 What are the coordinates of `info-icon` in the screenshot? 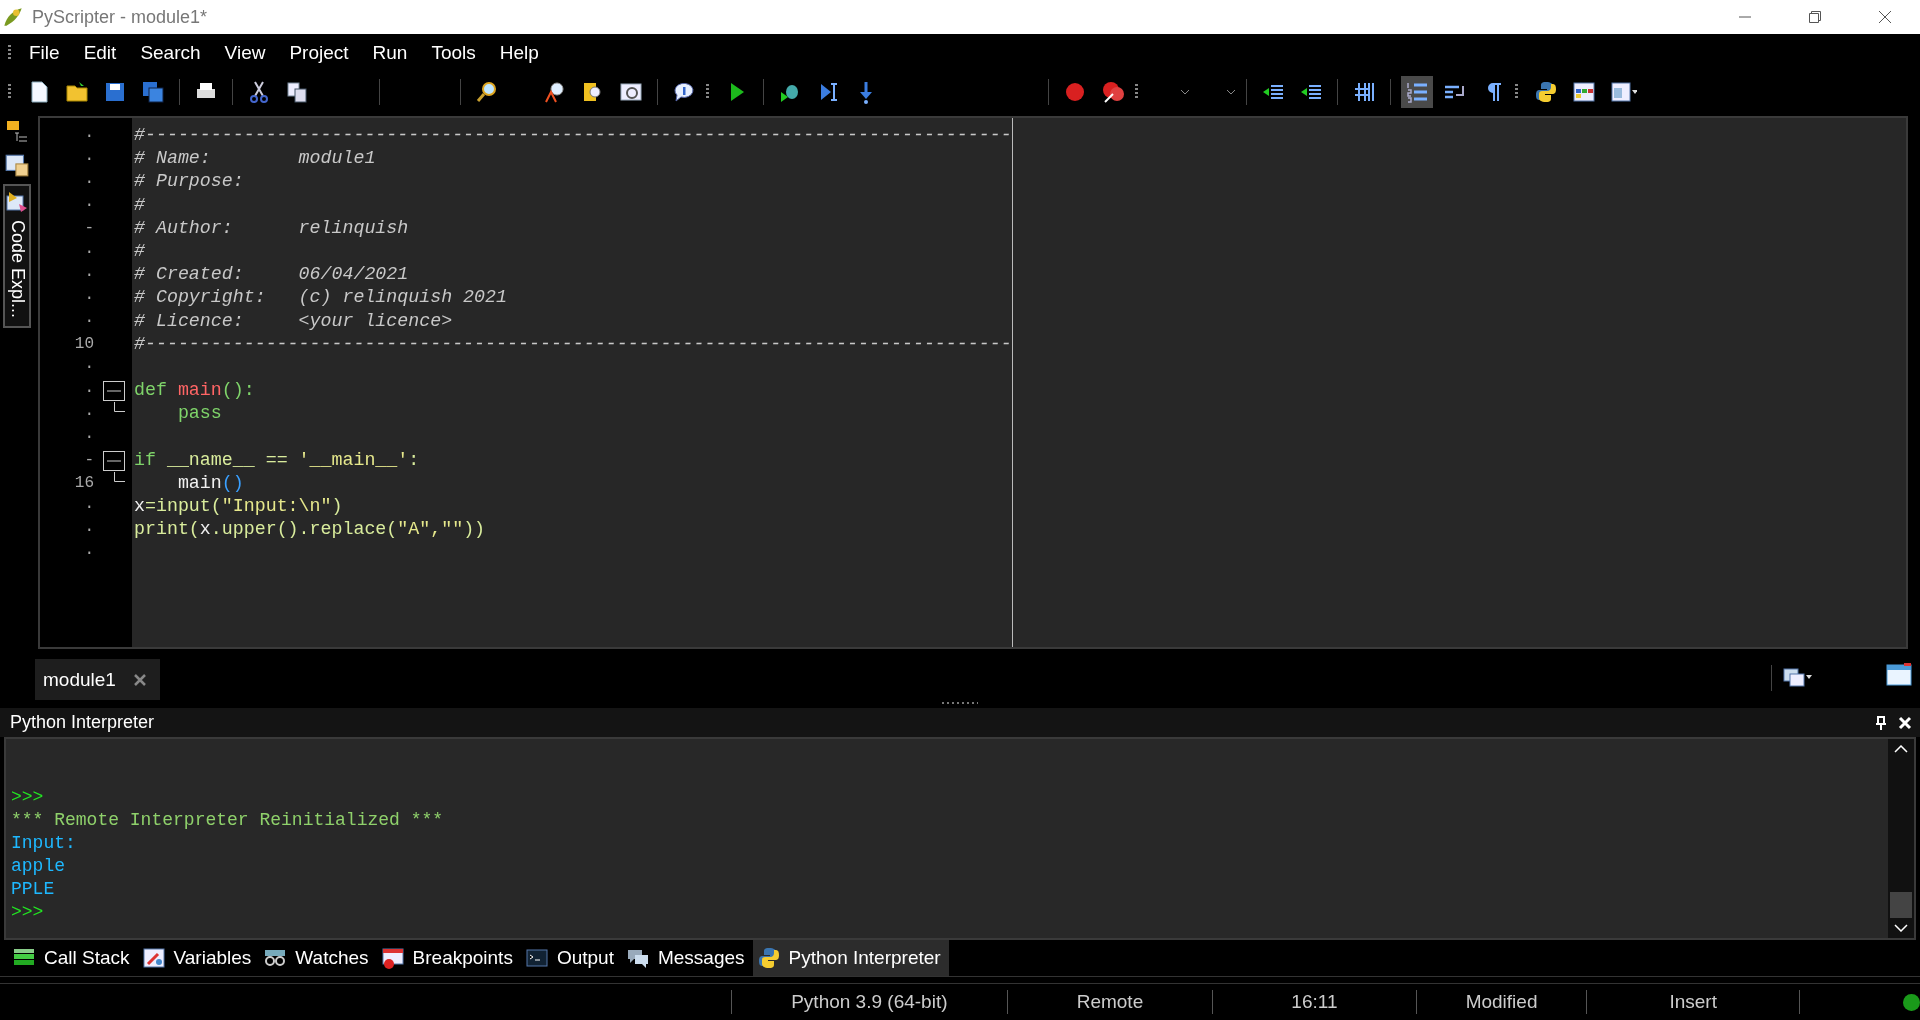 It's located at (684, 92).